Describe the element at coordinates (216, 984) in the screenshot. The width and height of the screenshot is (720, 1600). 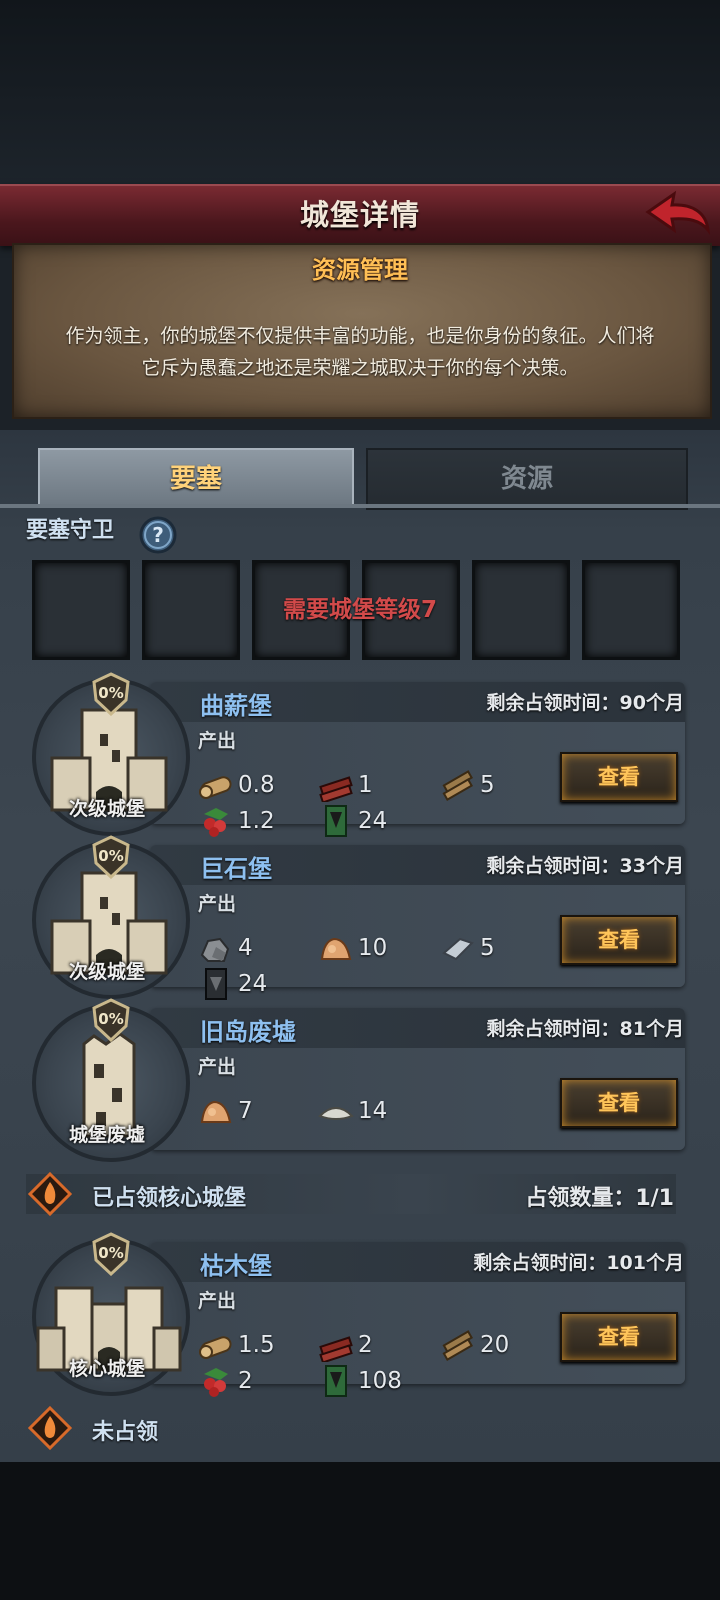
I see `dark-banner-icon` at that location.